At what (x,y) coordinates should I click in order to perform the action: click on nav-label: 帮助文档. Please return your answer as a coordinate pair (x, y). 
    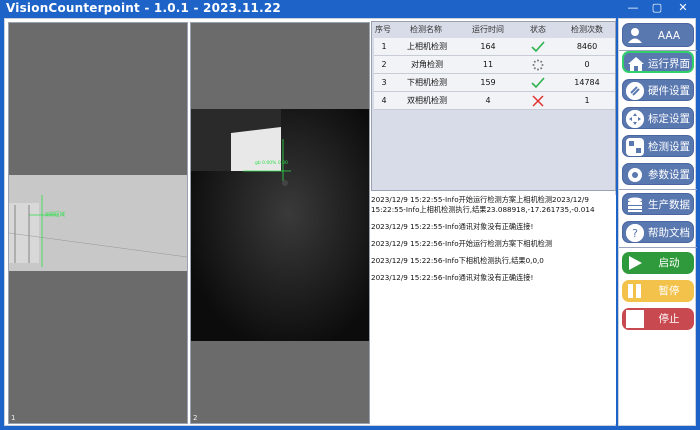
    Looking at the image, I should click on (669, 233).